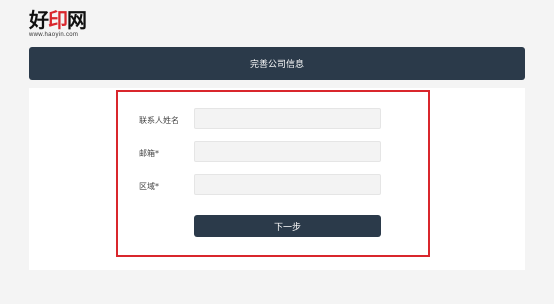 Image resolution: width=554 pixels, height=304 pixels. I want to click on email-label: 邮箱*, so click(149, 153).